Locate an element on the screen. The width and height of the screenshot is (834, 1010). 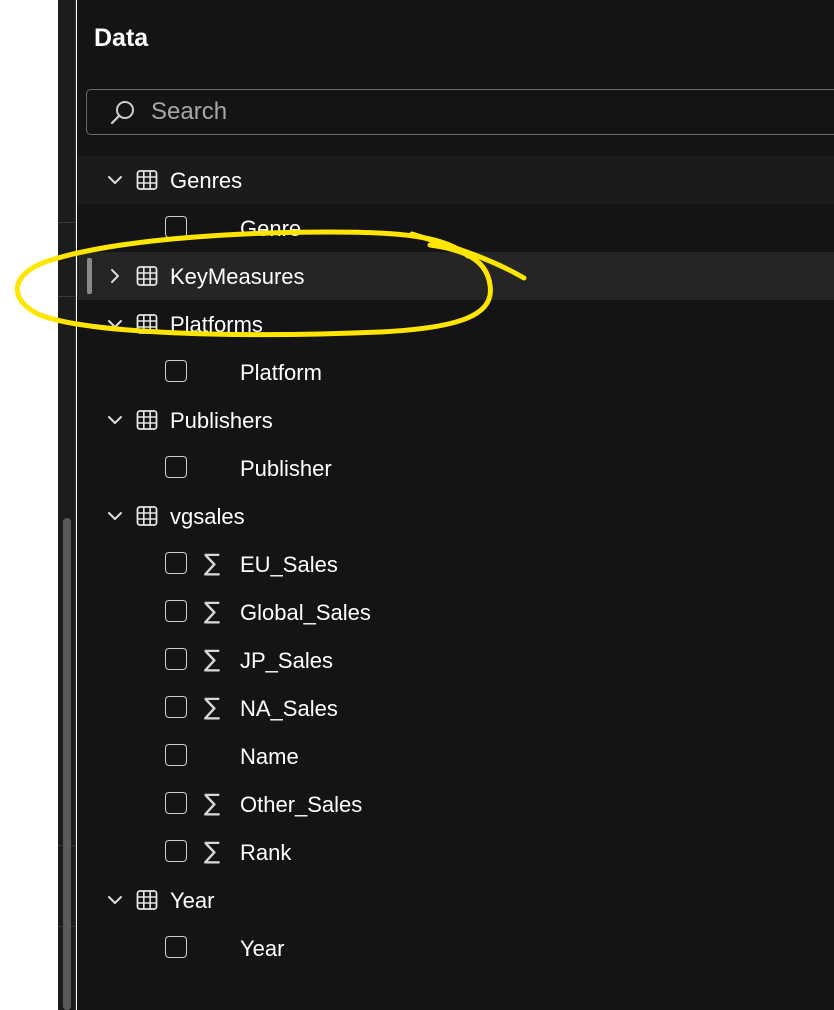
field-item: ∑ EU_Sales is located at coordinates (455, 564).